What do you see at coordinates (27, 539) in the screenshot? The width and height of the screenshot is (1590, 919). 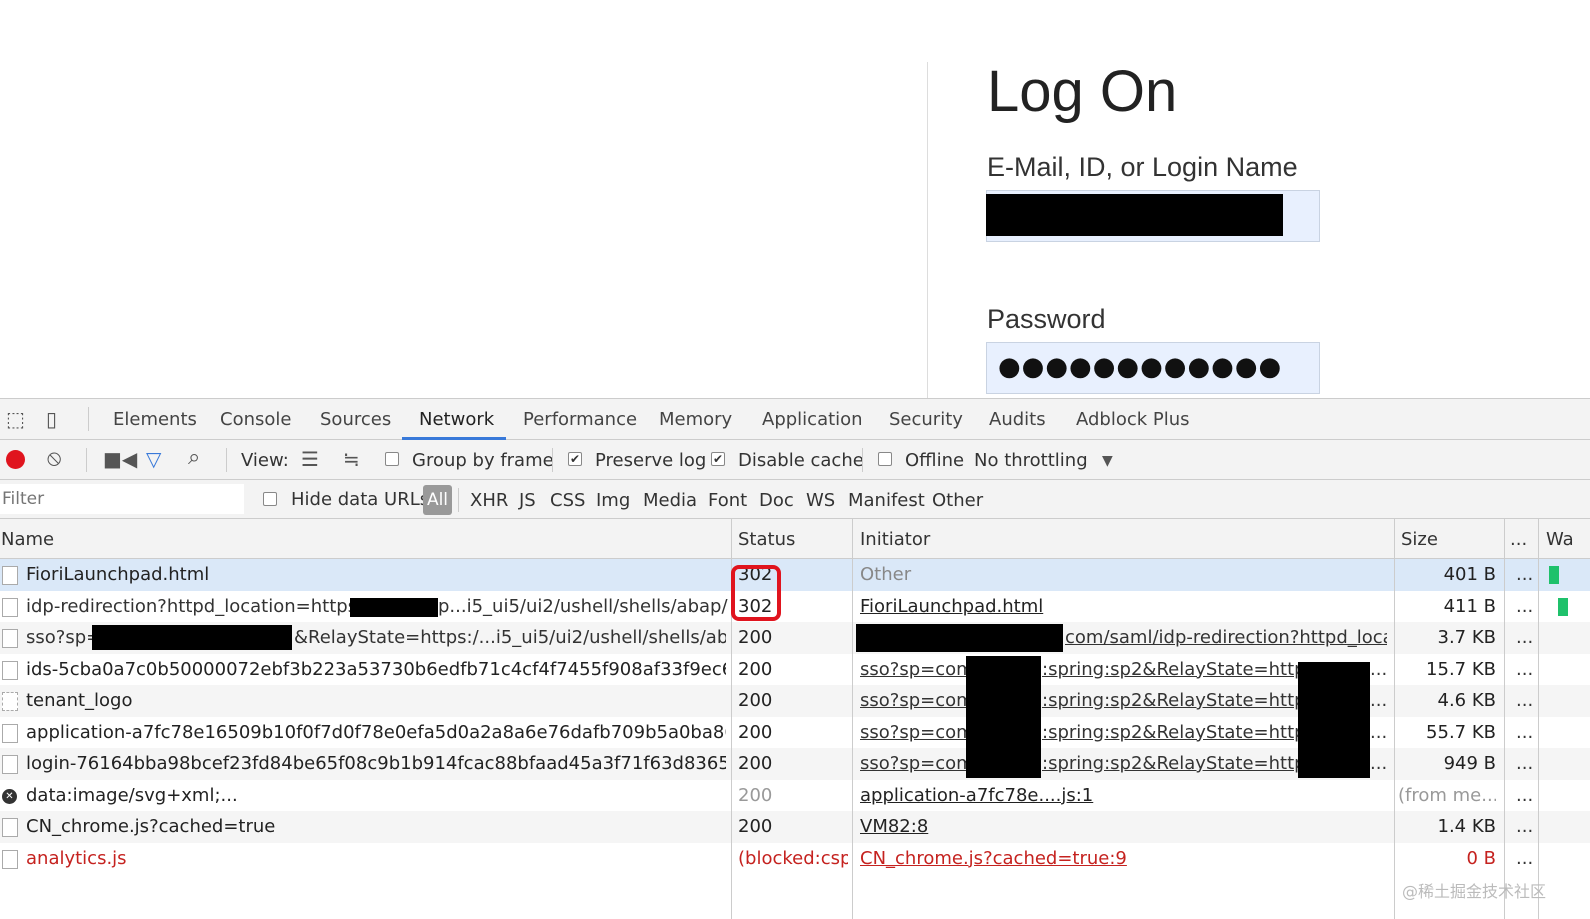 I see `column-name: Name` at bounding box center [27, 539].